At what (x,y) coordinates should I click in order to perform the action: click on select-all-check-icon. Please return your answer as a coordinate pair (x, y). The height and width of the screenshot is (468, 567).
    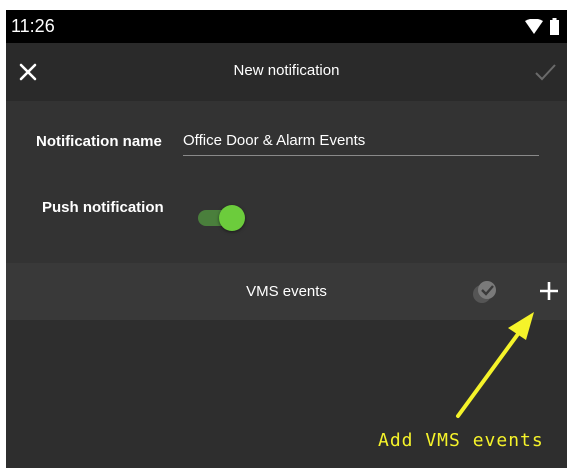
    Looking at the image, I should click on (485, 292).